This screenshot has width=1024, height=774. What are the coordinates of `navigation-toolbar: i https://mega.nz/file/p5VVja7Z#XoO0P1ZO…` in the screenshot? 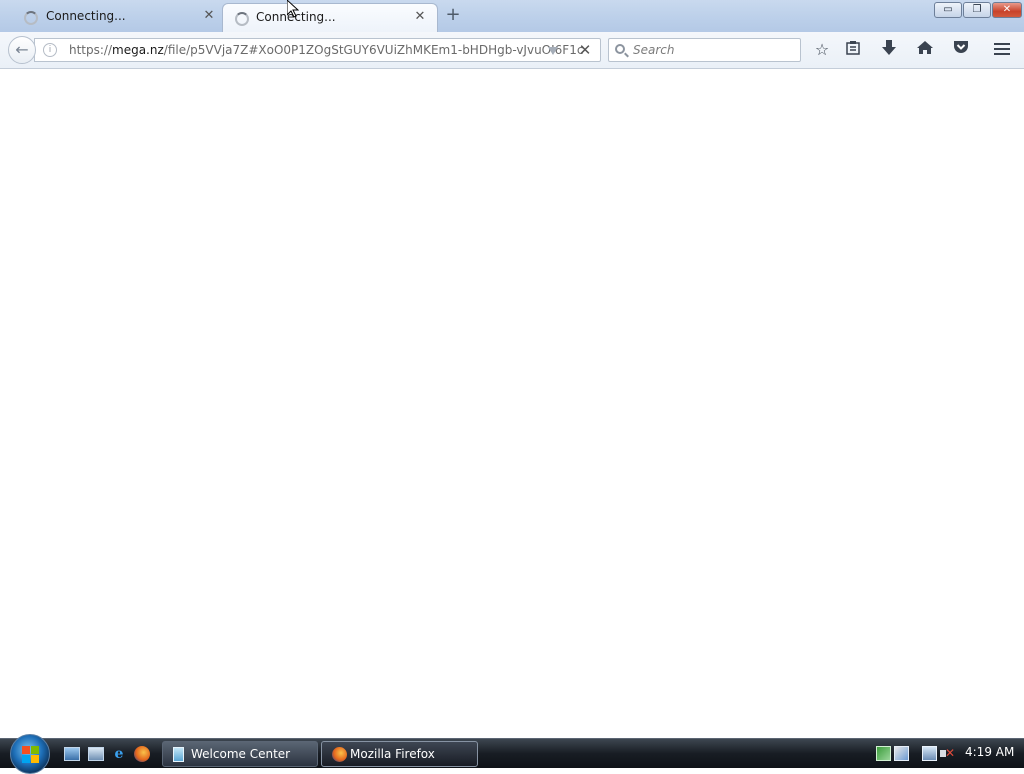 It's located at (512, 50).